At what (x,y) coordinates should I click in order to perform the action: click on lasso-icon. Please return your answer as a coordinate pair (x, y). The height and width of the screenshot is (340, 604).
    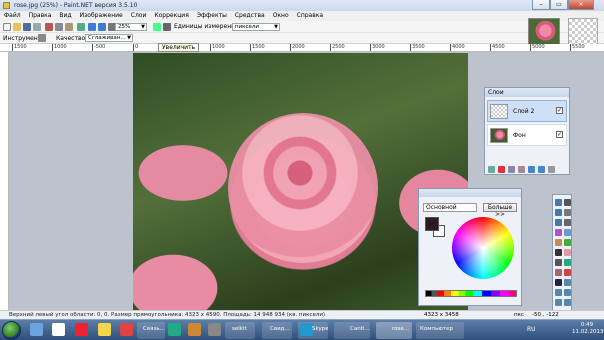
    Looking at the image, I should click on (558, 212).